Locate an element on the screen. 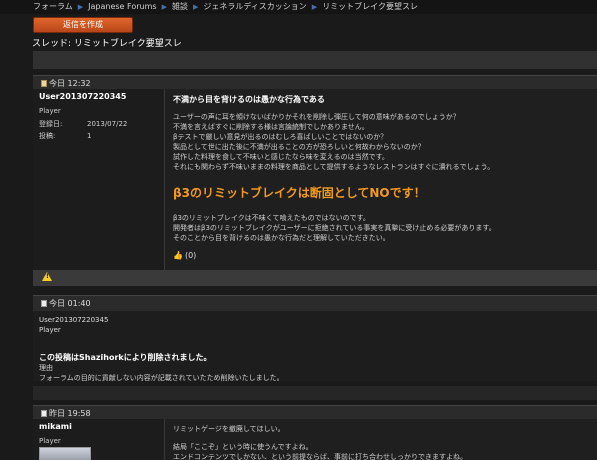 Image resolution: width=597 pixels, height=460 pixels. post-line: リミットゲージを撤廃してほしい。 is located at coordinates (229, 429).